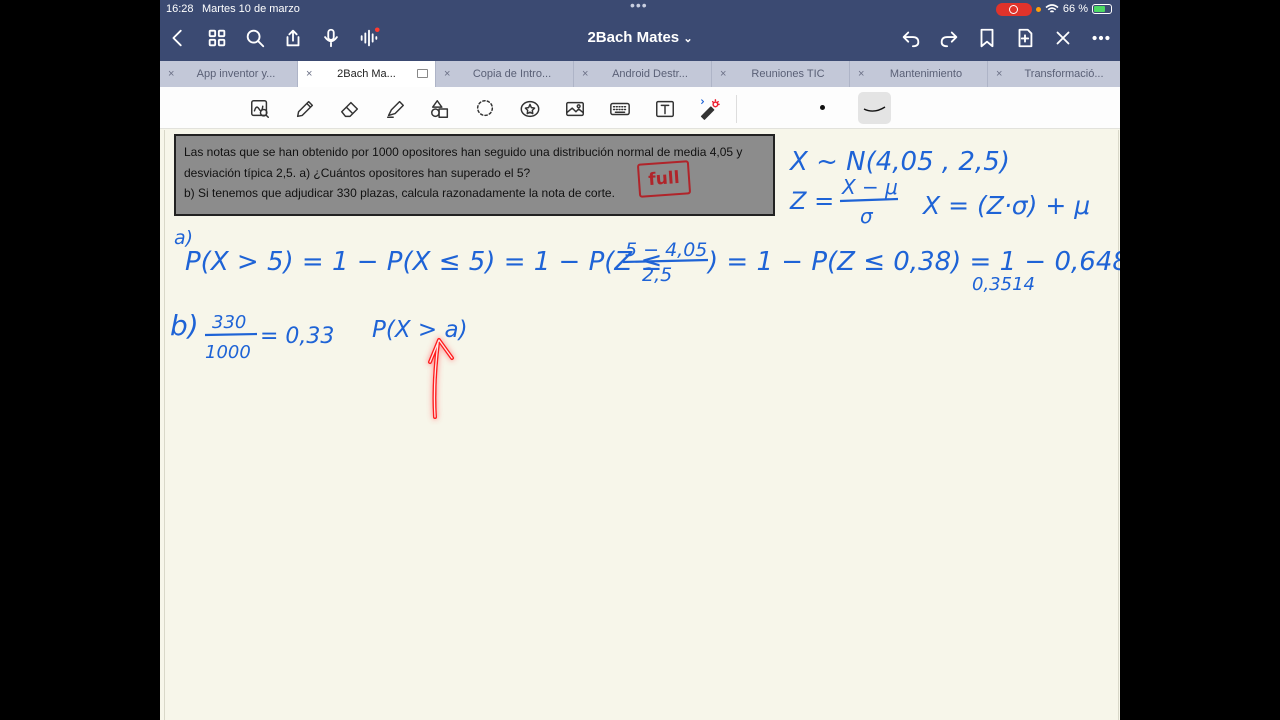 The image size is (1280, 720). Describe the element at coordinates (183, 238) in the screenshot. I see `part-a-label: a)` at that location.